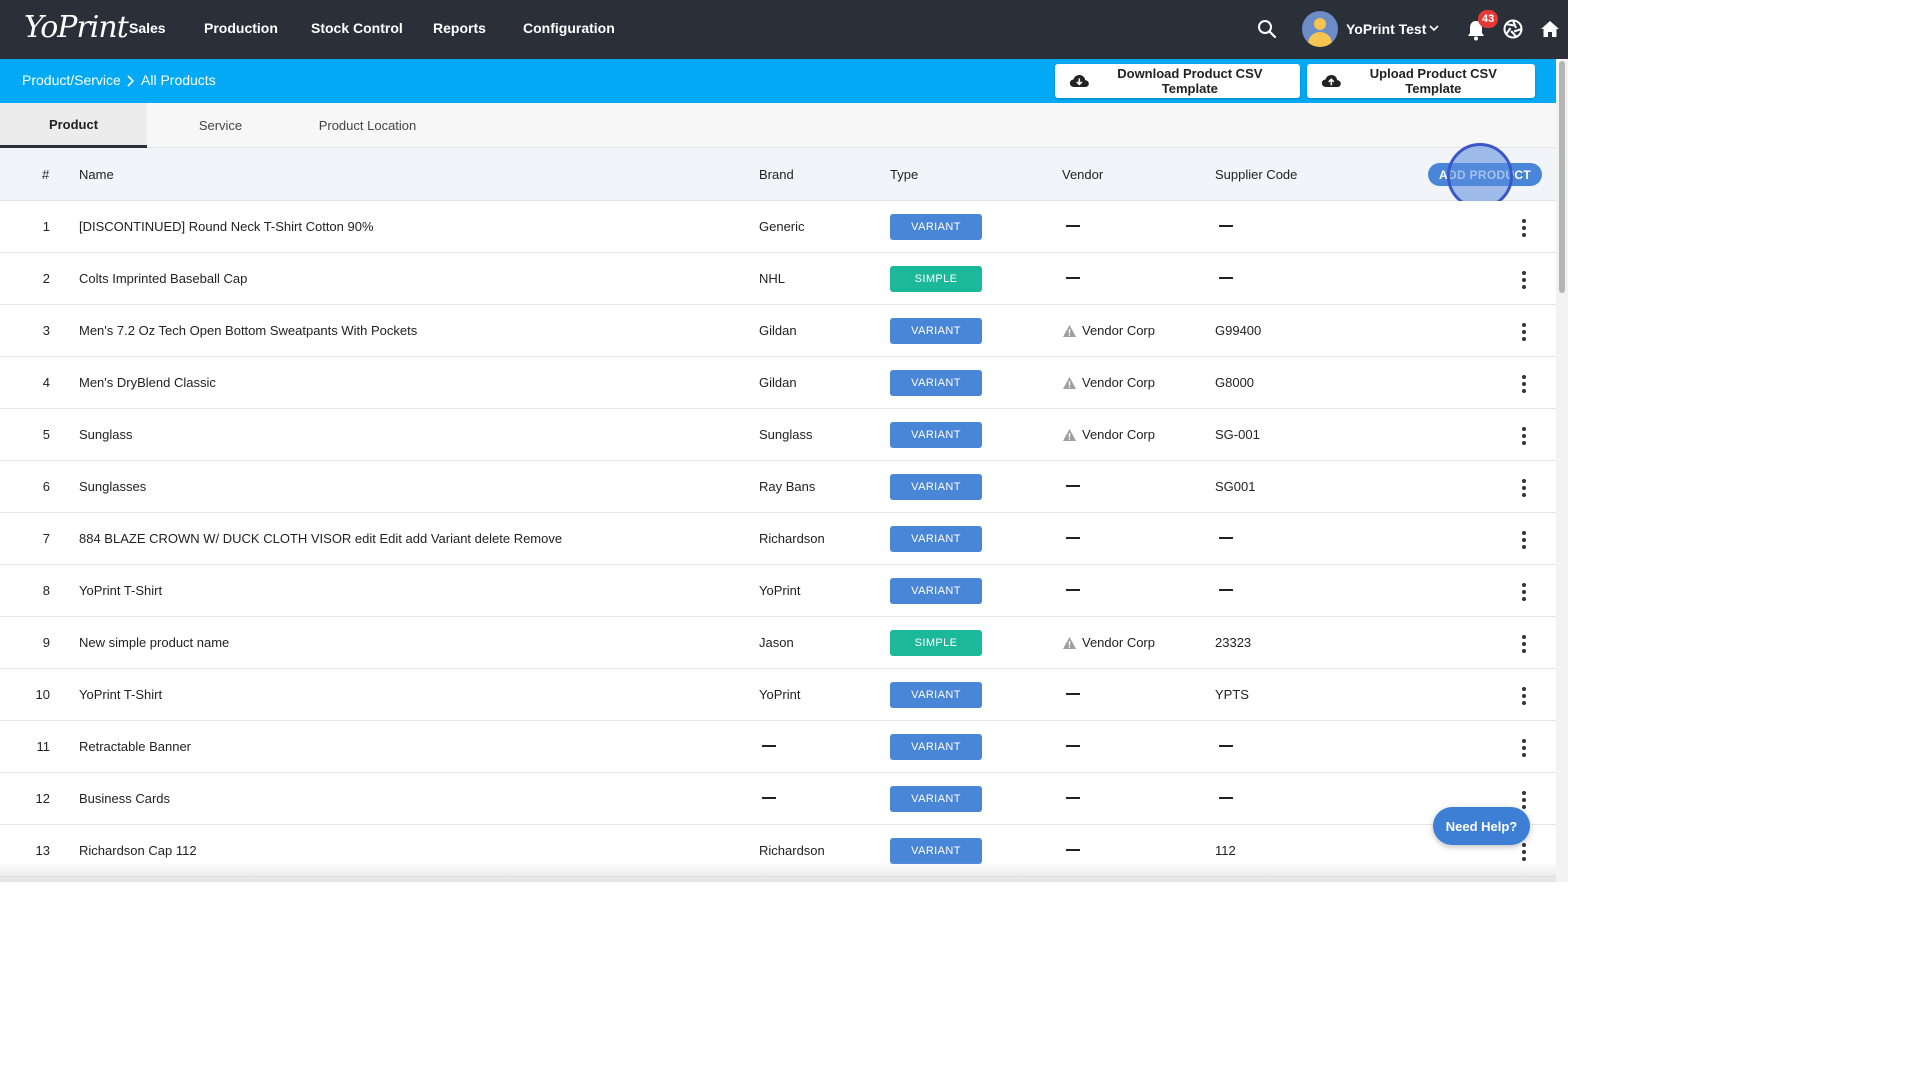  Describe the element at coordinates (459, 28) in the screenshot. I see `nav-item-reports: Reports` at that location.